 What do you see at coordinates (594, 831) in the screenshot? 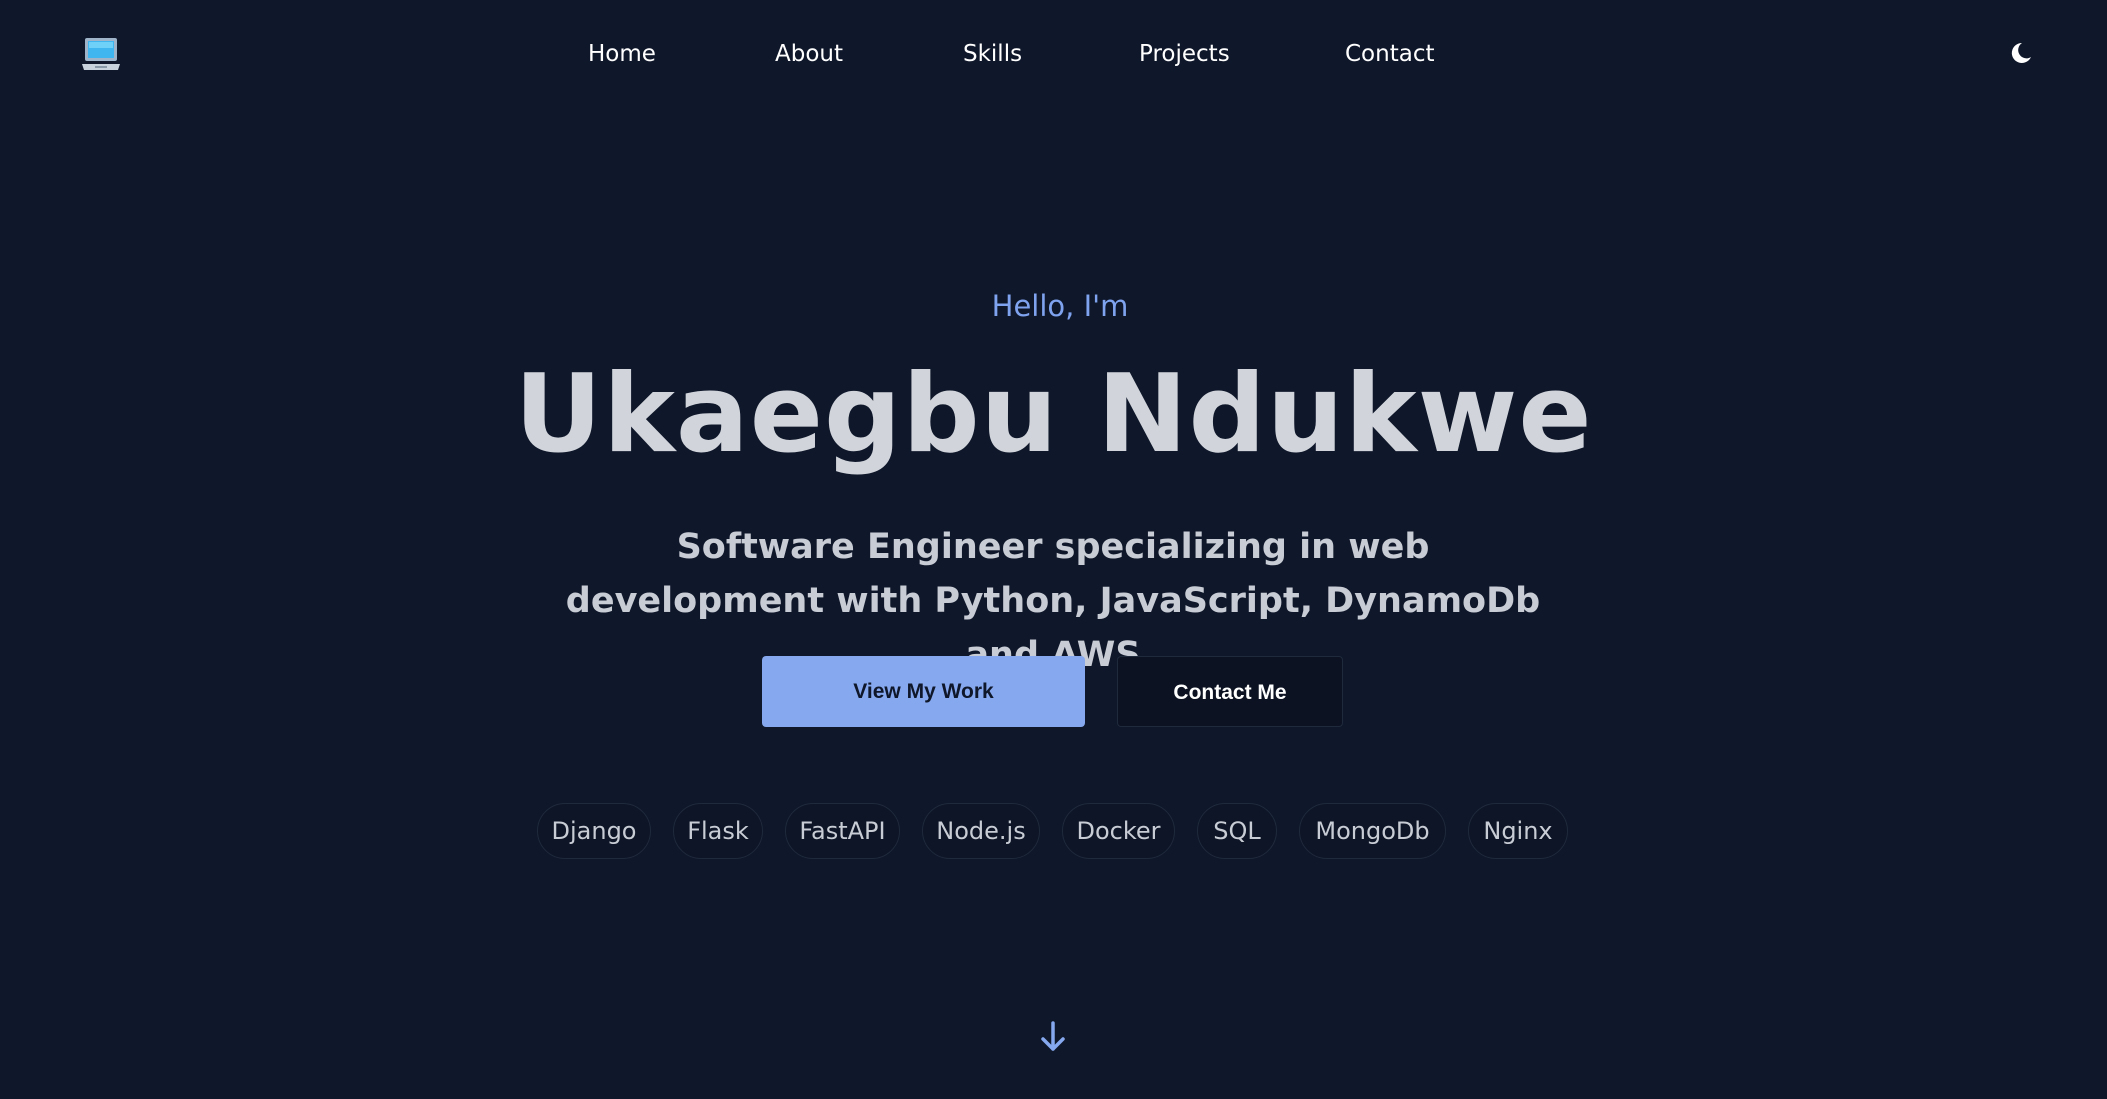
I see `skill-tag-django: Django` at bounding box center [594, 831].